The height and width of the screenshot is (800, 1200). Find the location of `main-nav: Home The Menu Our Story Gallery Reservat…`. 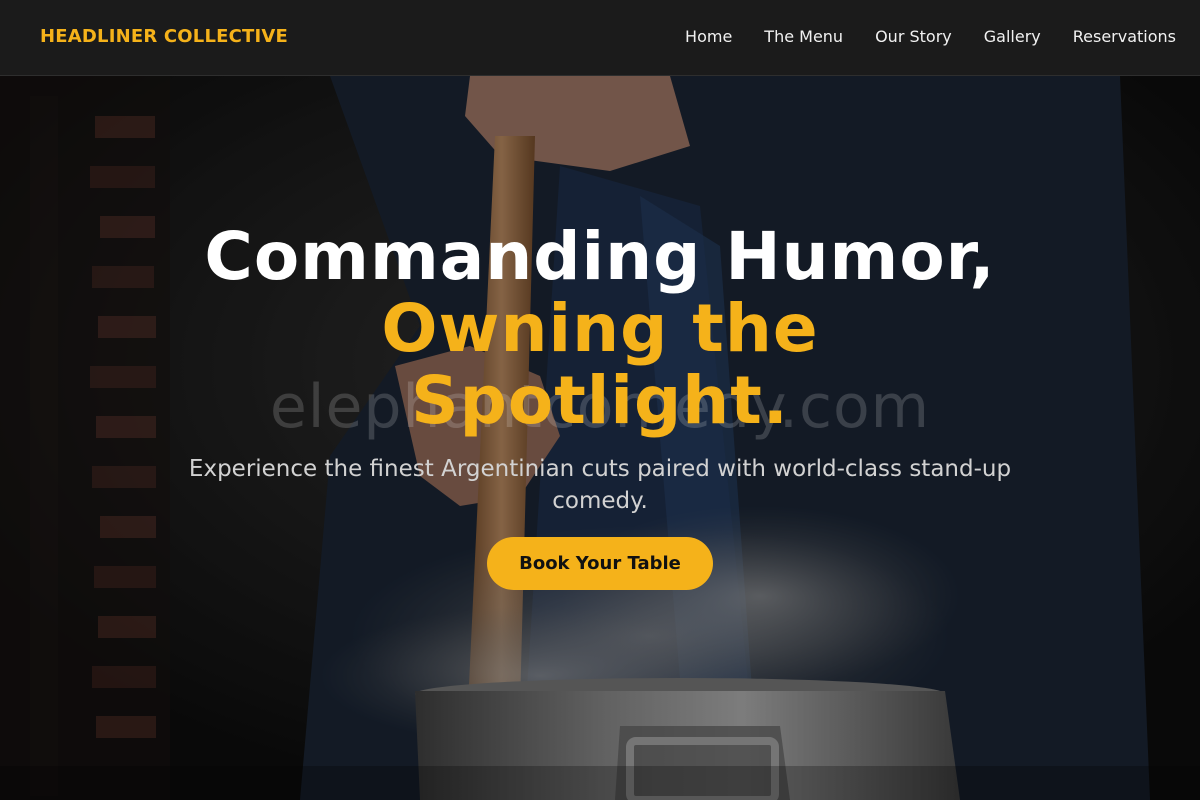

main-nav: Home The Menu Our Story Gallery Reservat… is located at coordinates (930, 36).